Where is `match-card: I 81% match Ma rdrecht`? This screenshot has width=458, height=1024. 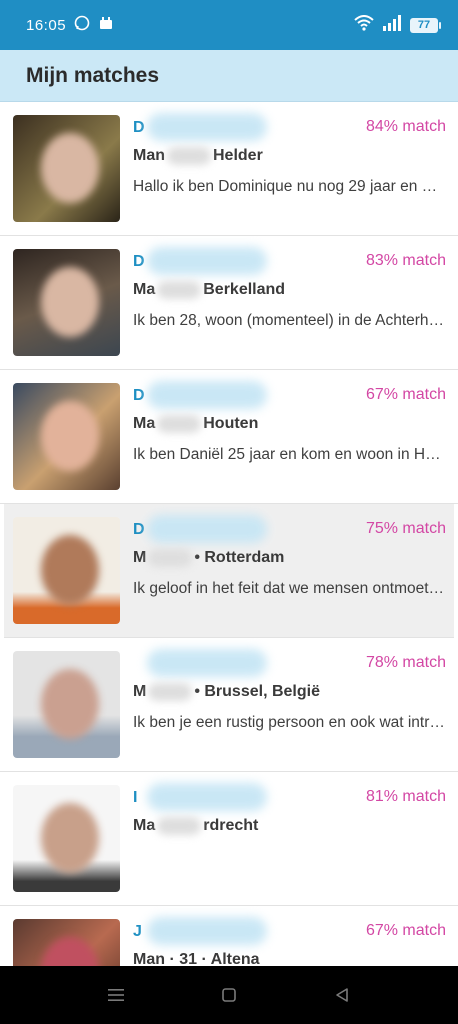 match-card: I 81% match Ma rdrecht is located at coordinates (229, 839).